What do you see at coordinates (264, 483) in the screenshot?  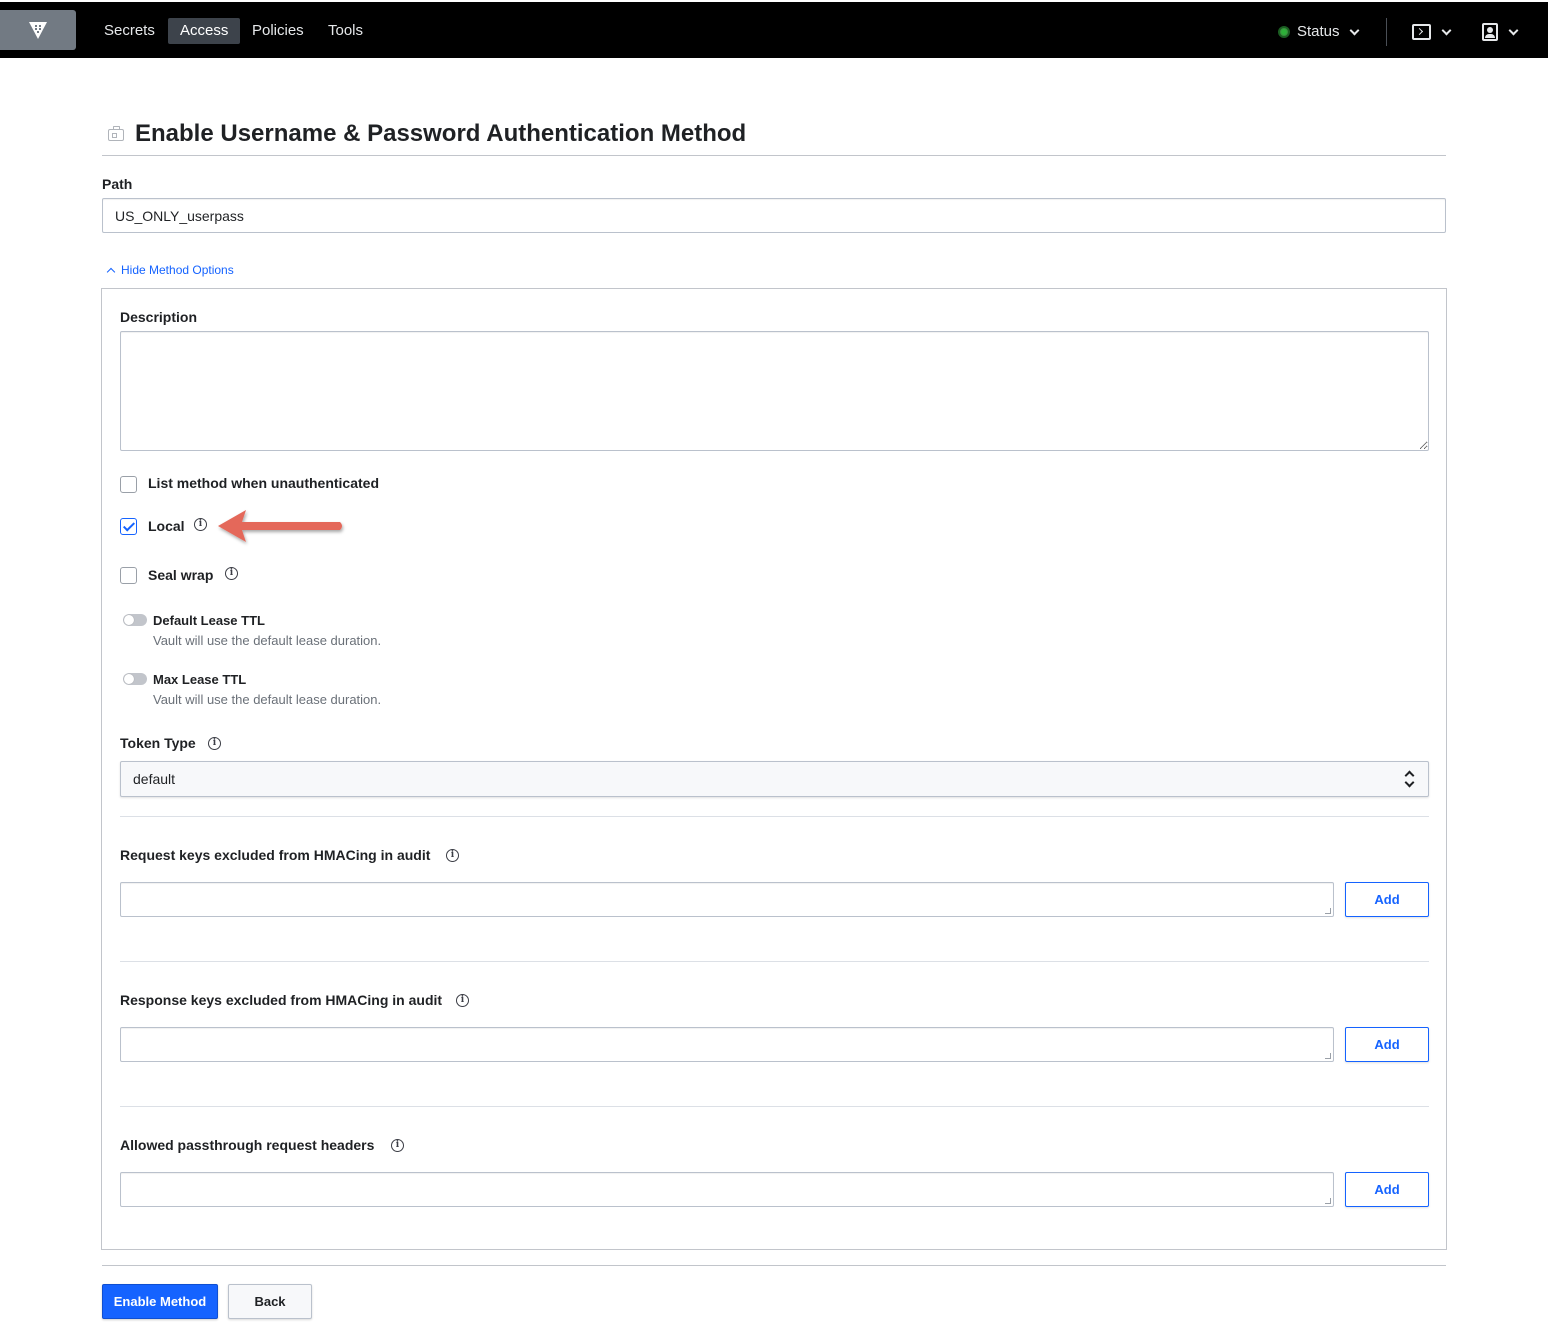 I see `list-unauthenticated-label: List method when unauthenticated` at bounding box center [264, 483].